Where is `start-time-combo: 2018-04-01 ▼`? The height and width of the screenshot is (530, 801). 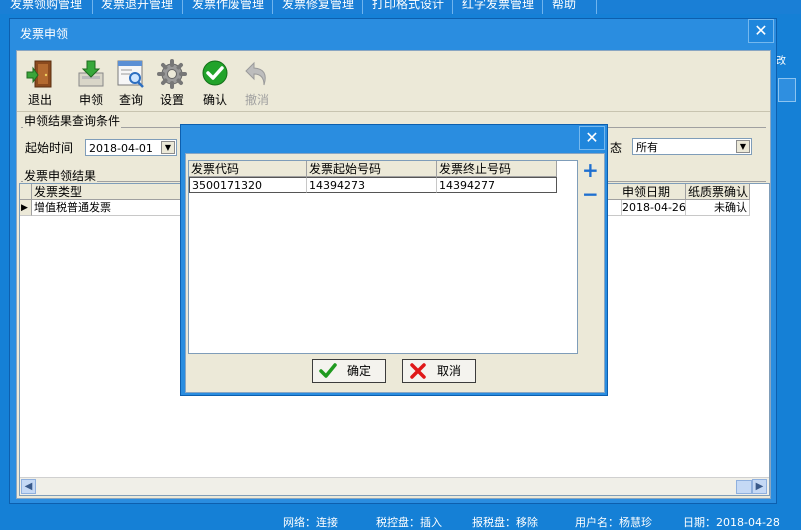 start-time-combo: 2018-04-01 ▼ is located at coordinates (131, 147).